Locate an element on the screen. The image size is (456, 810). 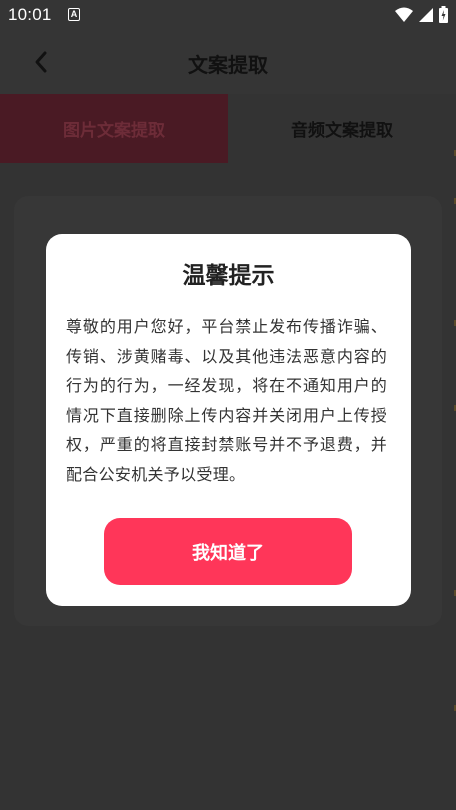
tab-bar: 图片文案提取 音频文案提取 is located at coordinates (228, 128).